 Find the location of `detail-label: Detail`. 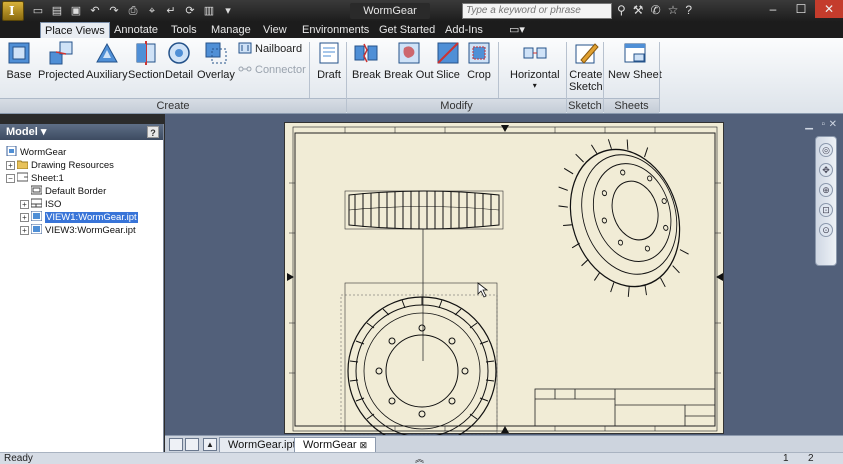

detail-label: Detail is located at coordinates (179, 75).